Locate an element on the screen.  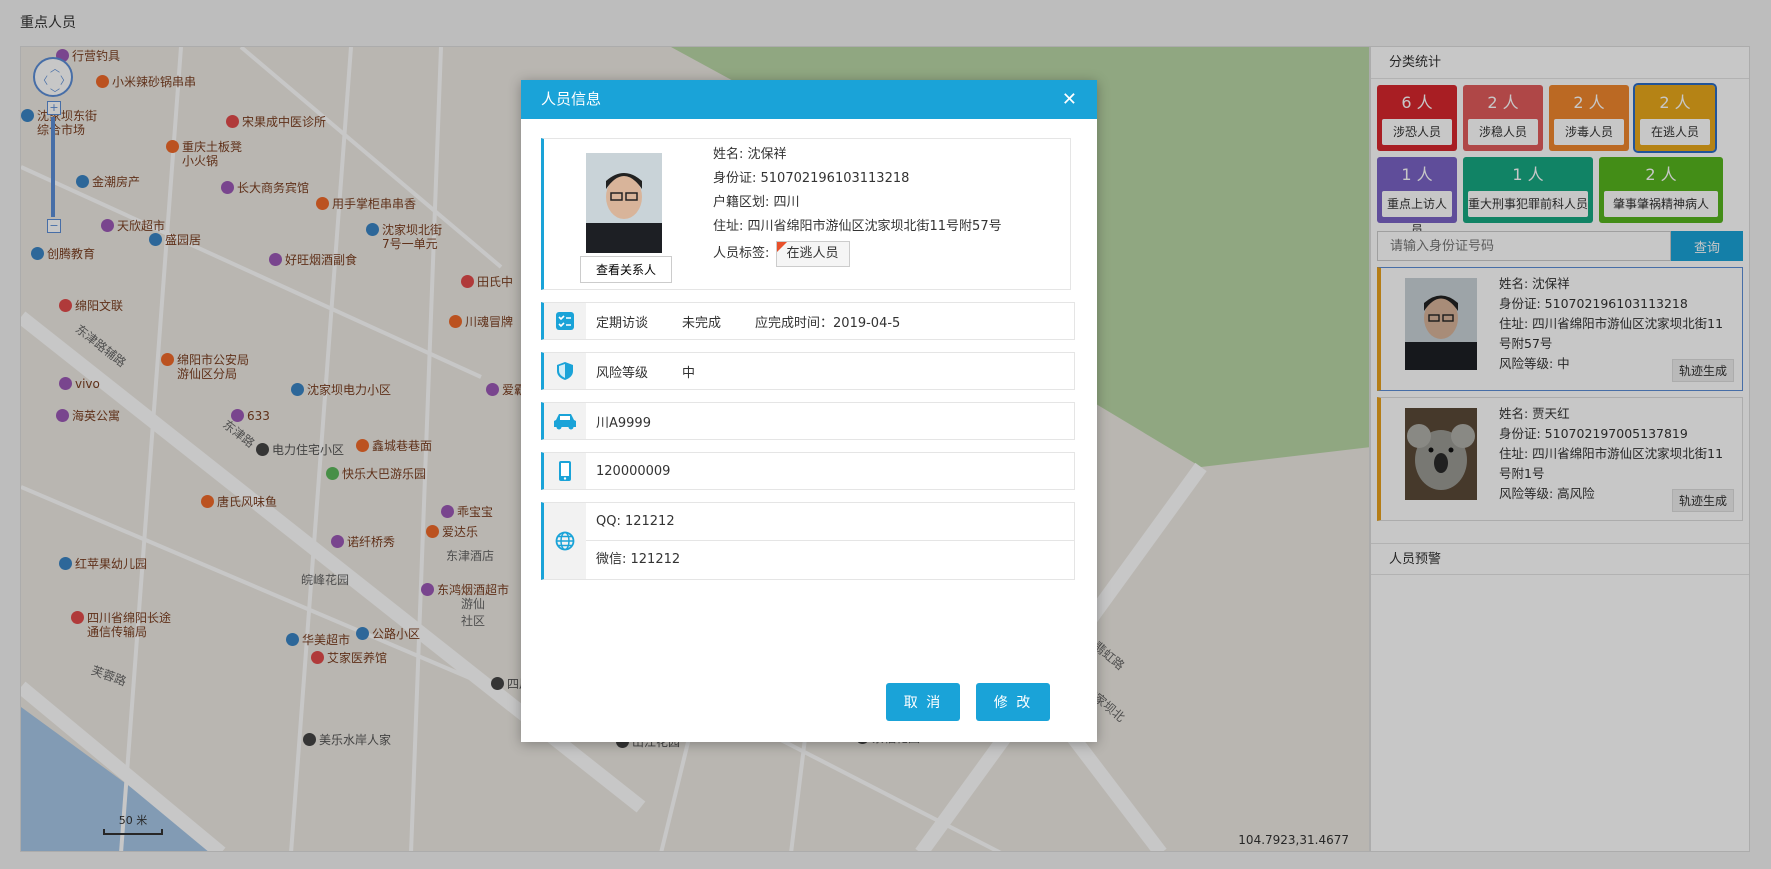
person-photo is located at coordinates (624, 203).